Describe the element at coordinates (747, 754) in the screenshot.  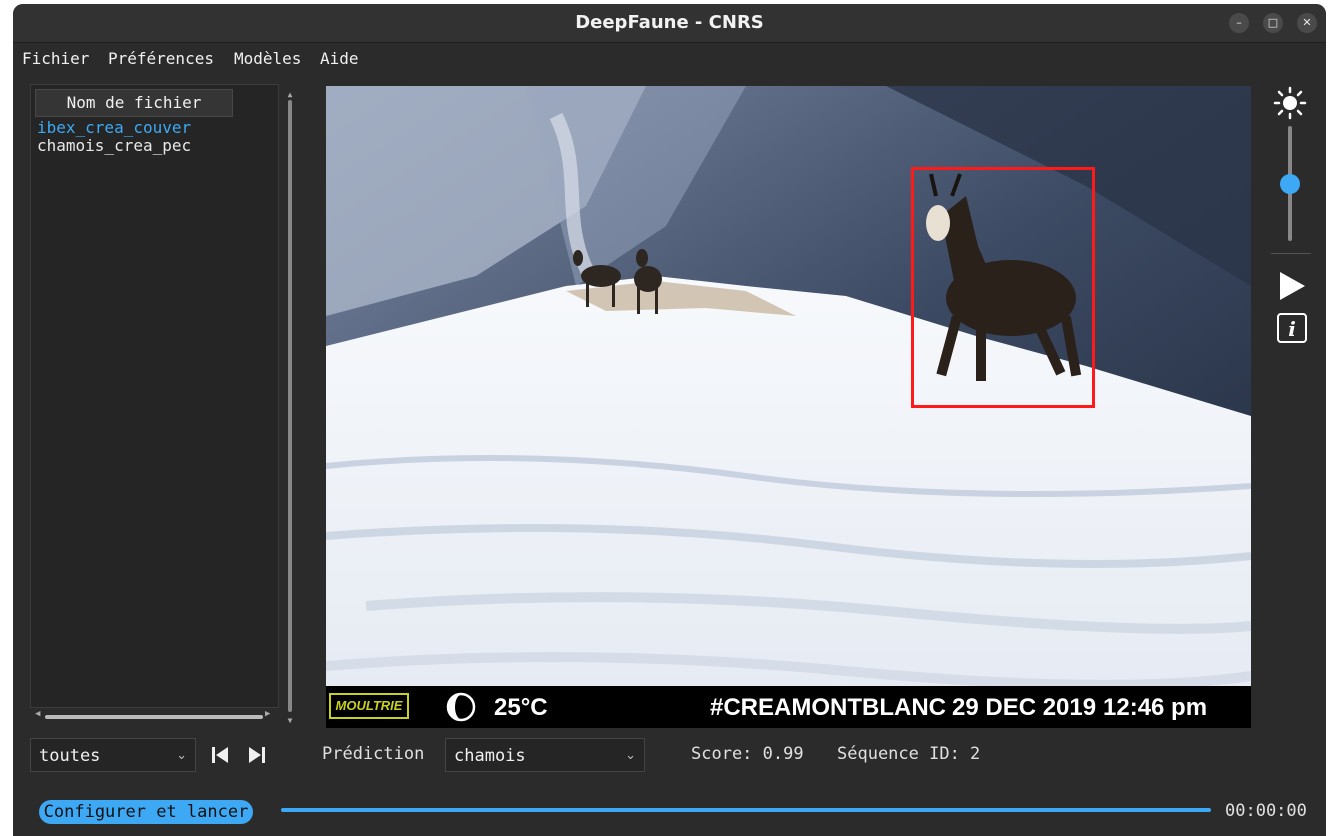
I see `score-text: Score: 0.99` at that location.